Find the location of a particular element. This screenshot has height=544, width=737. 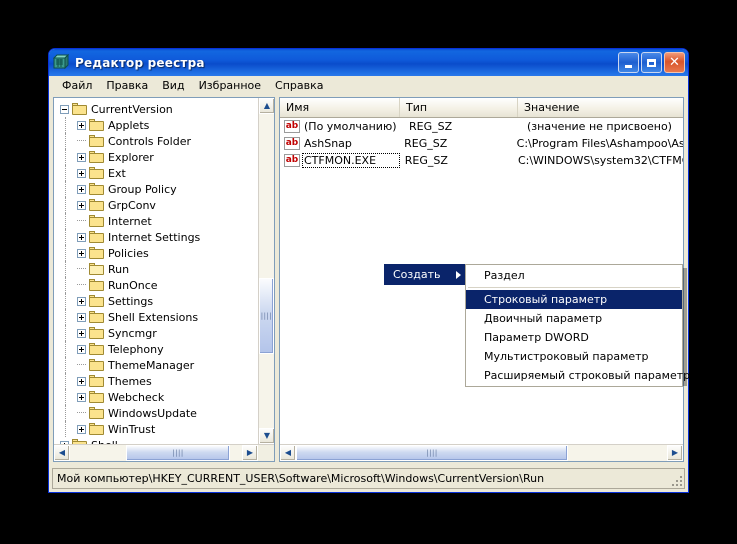

column-header-type: Тип is located at coordinates (459, 107).